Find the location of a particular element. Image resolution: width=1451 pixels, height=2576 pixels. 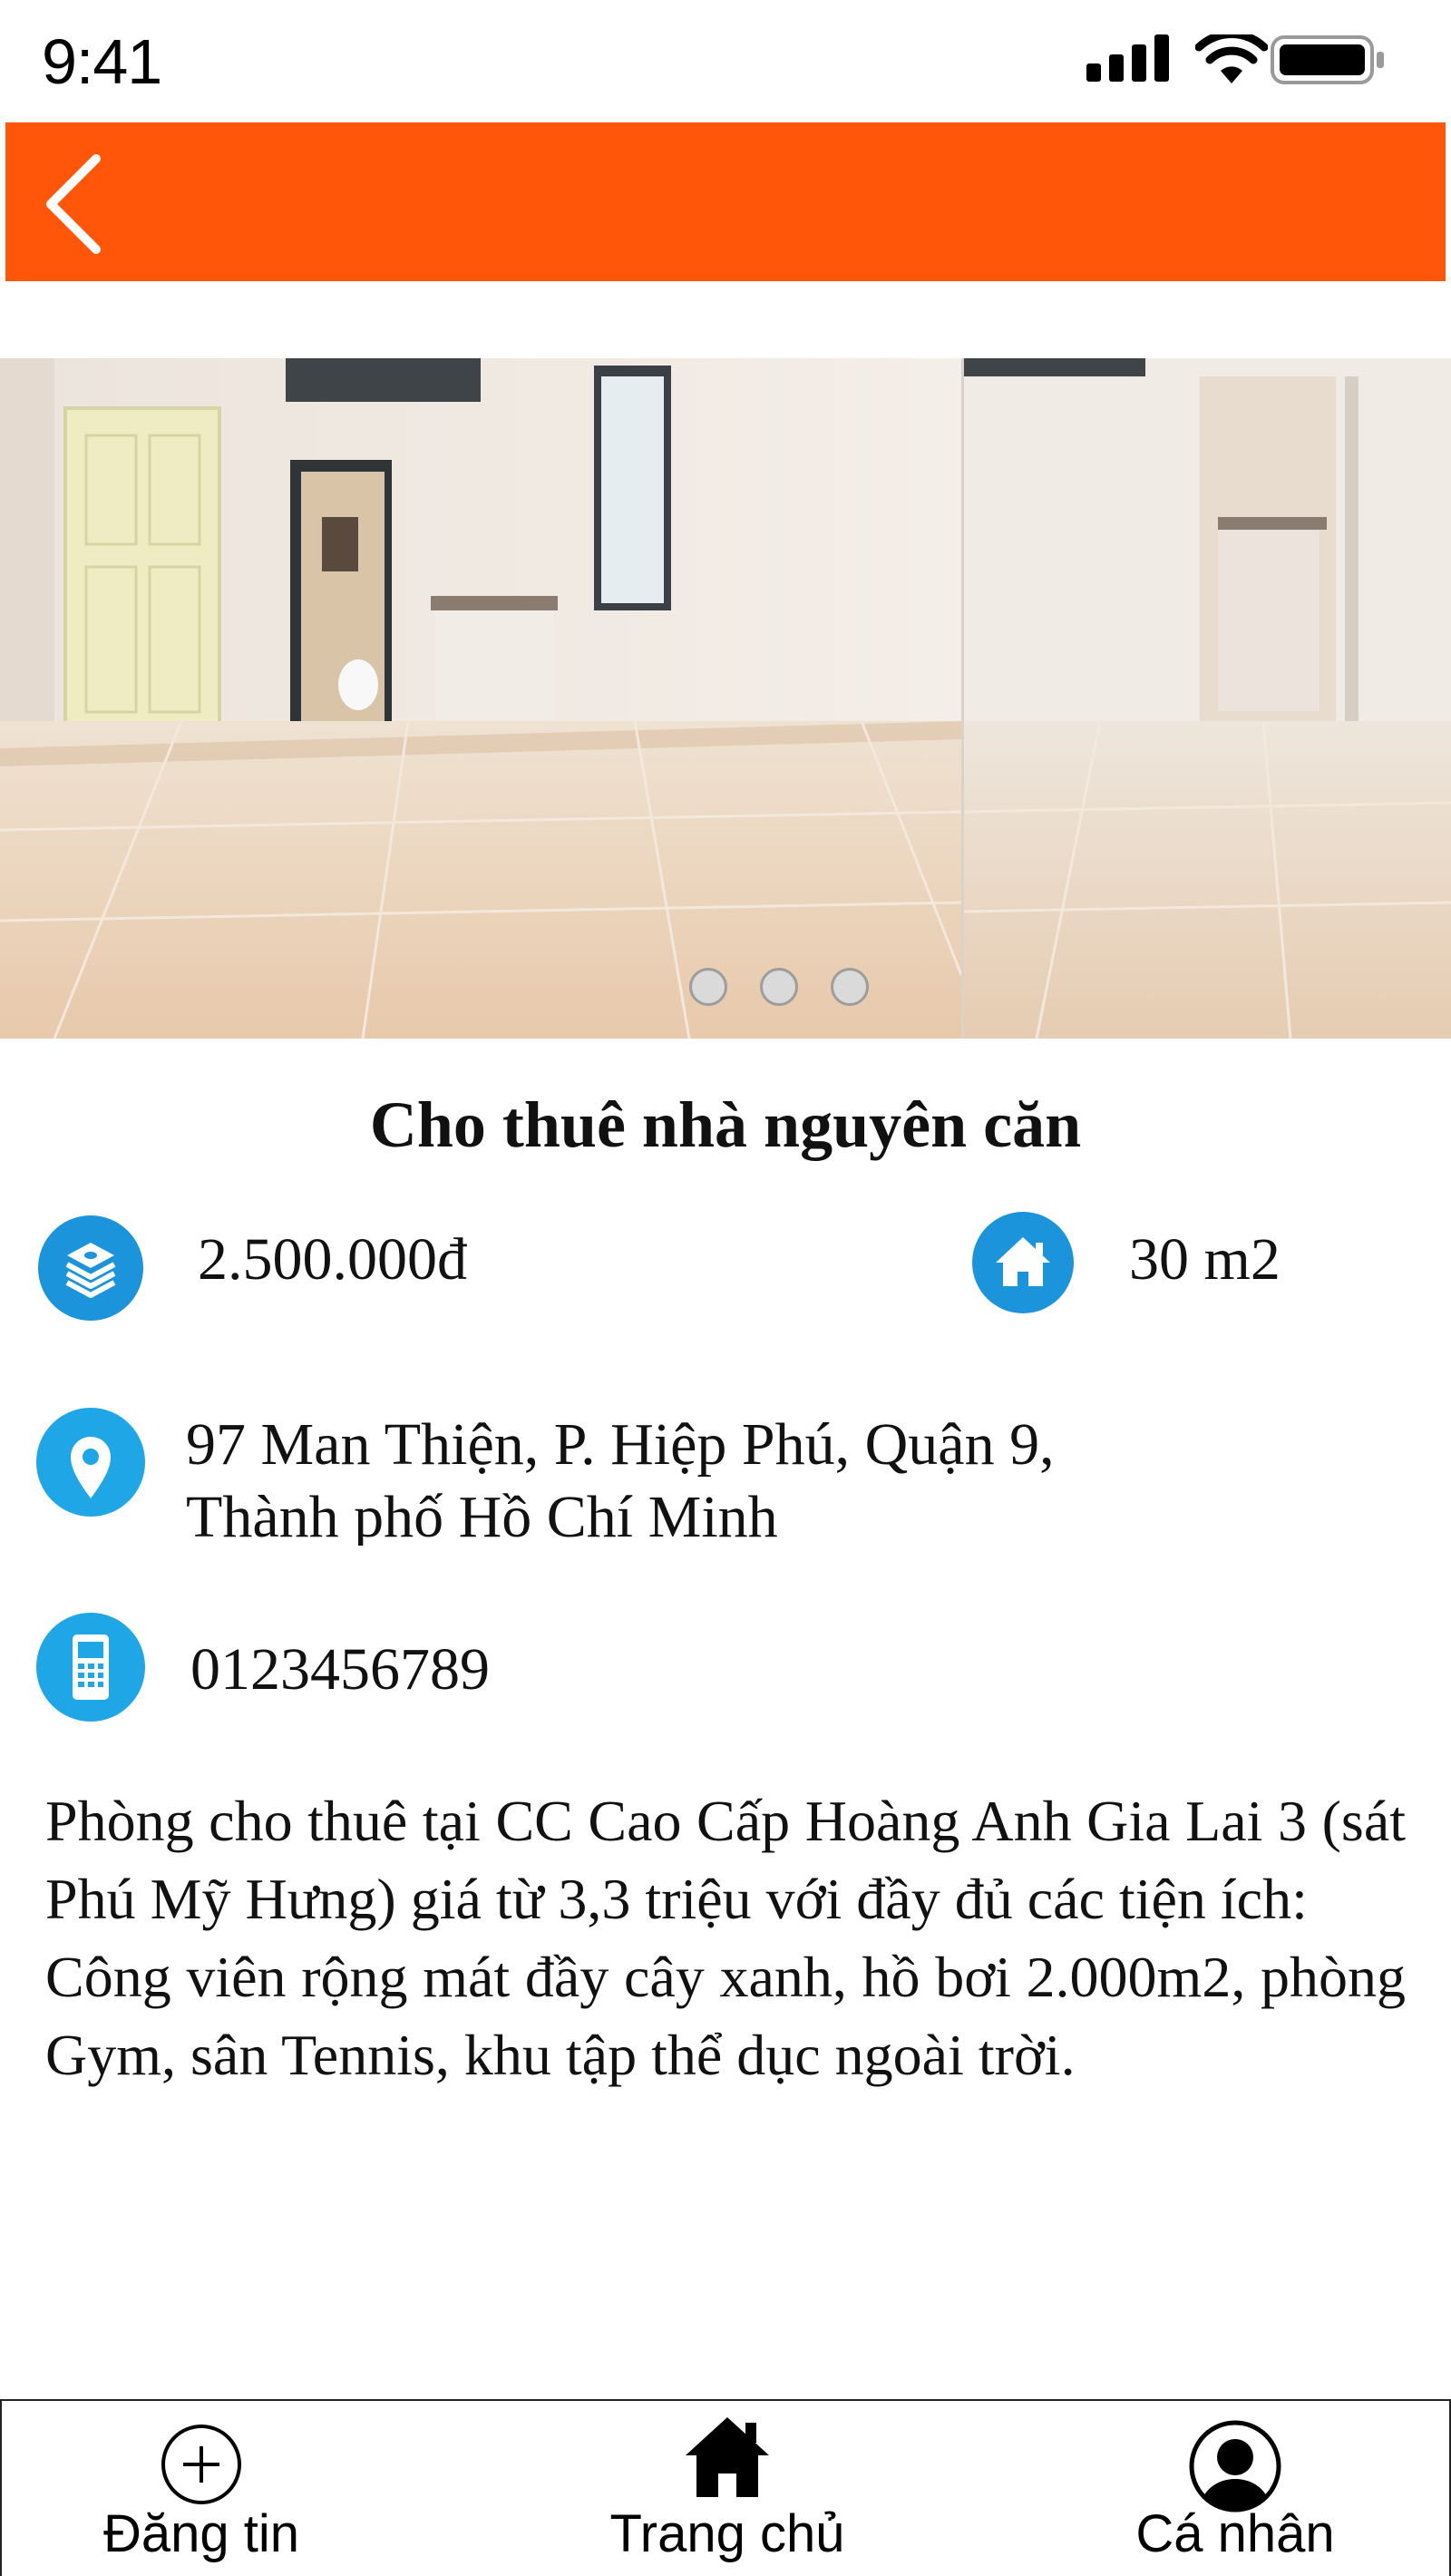

phone-icon-circle is located at coordinates (91, 1667).